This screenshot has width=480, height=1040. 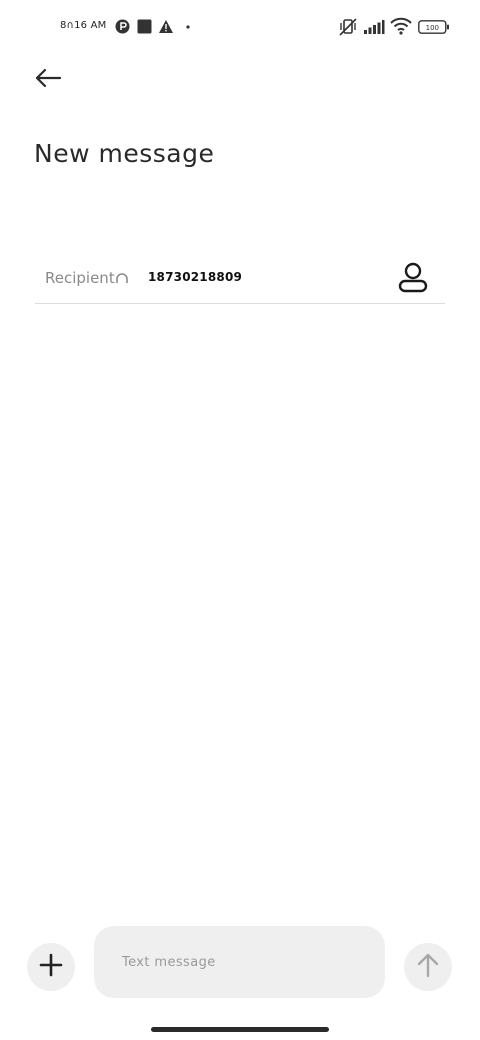 What do you see at coordinates (374, 27) in the screenshot?
I see `signal-icon` at bounding box center [374, 27].